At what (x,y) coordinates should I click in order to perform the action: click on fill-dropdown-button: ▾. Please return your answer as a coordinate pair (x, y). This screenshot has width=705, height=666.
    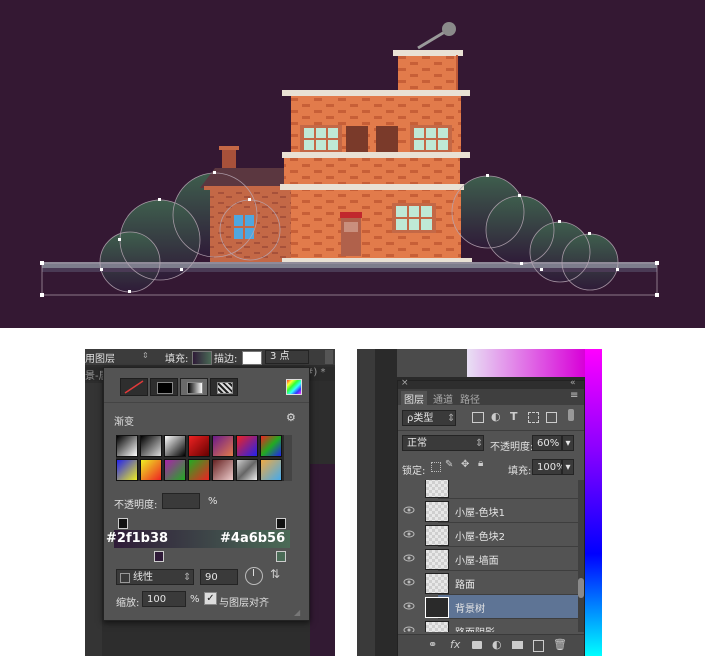
    Looking at the image, I should click on (568, 467).